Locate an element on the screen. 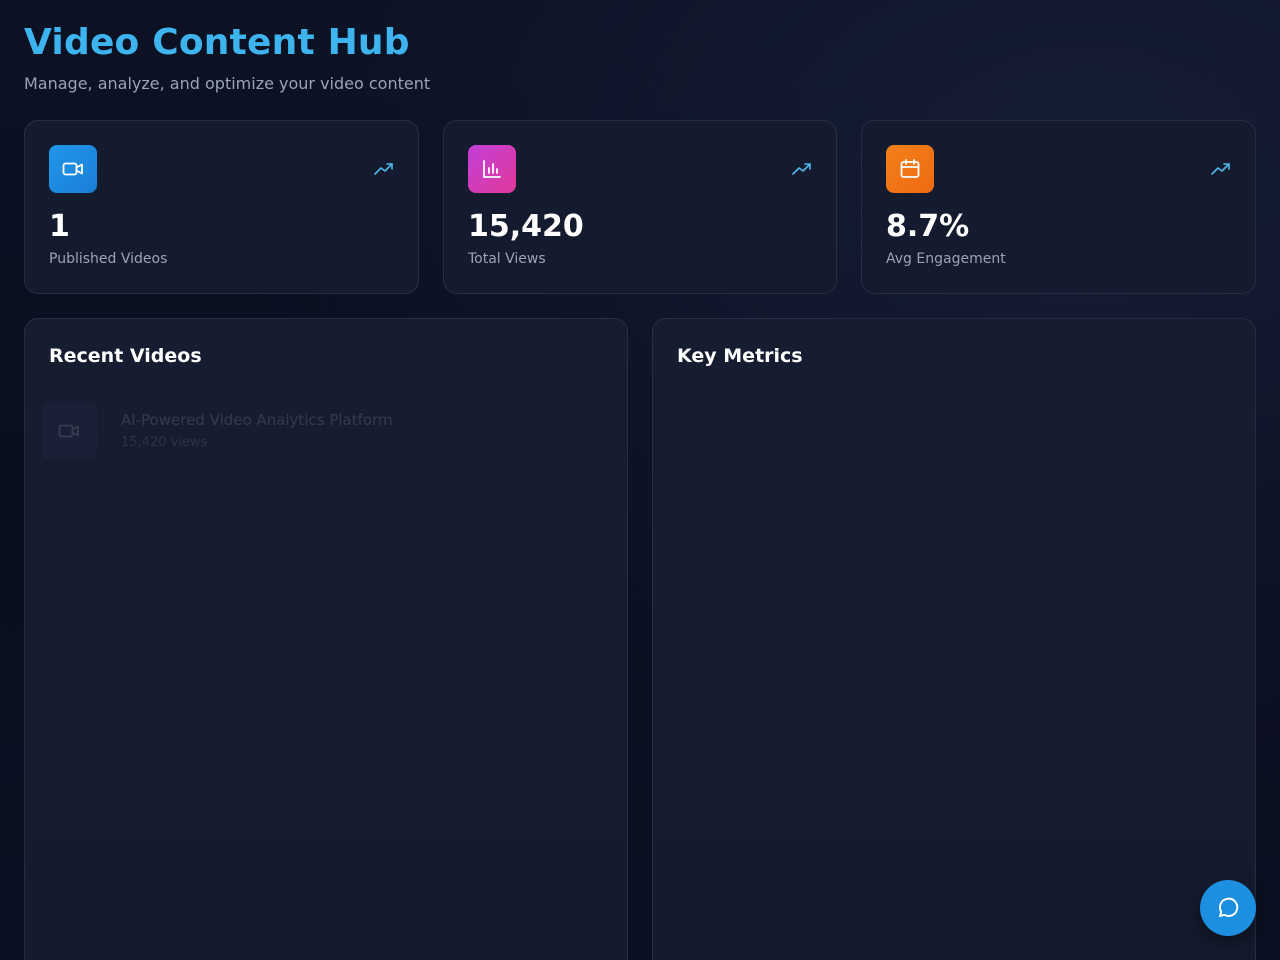 This screenshot has width=1280, height=960. stat-card-avg-engagement: 8.7% Avg Engagement is located at coordinates (1058, 207).